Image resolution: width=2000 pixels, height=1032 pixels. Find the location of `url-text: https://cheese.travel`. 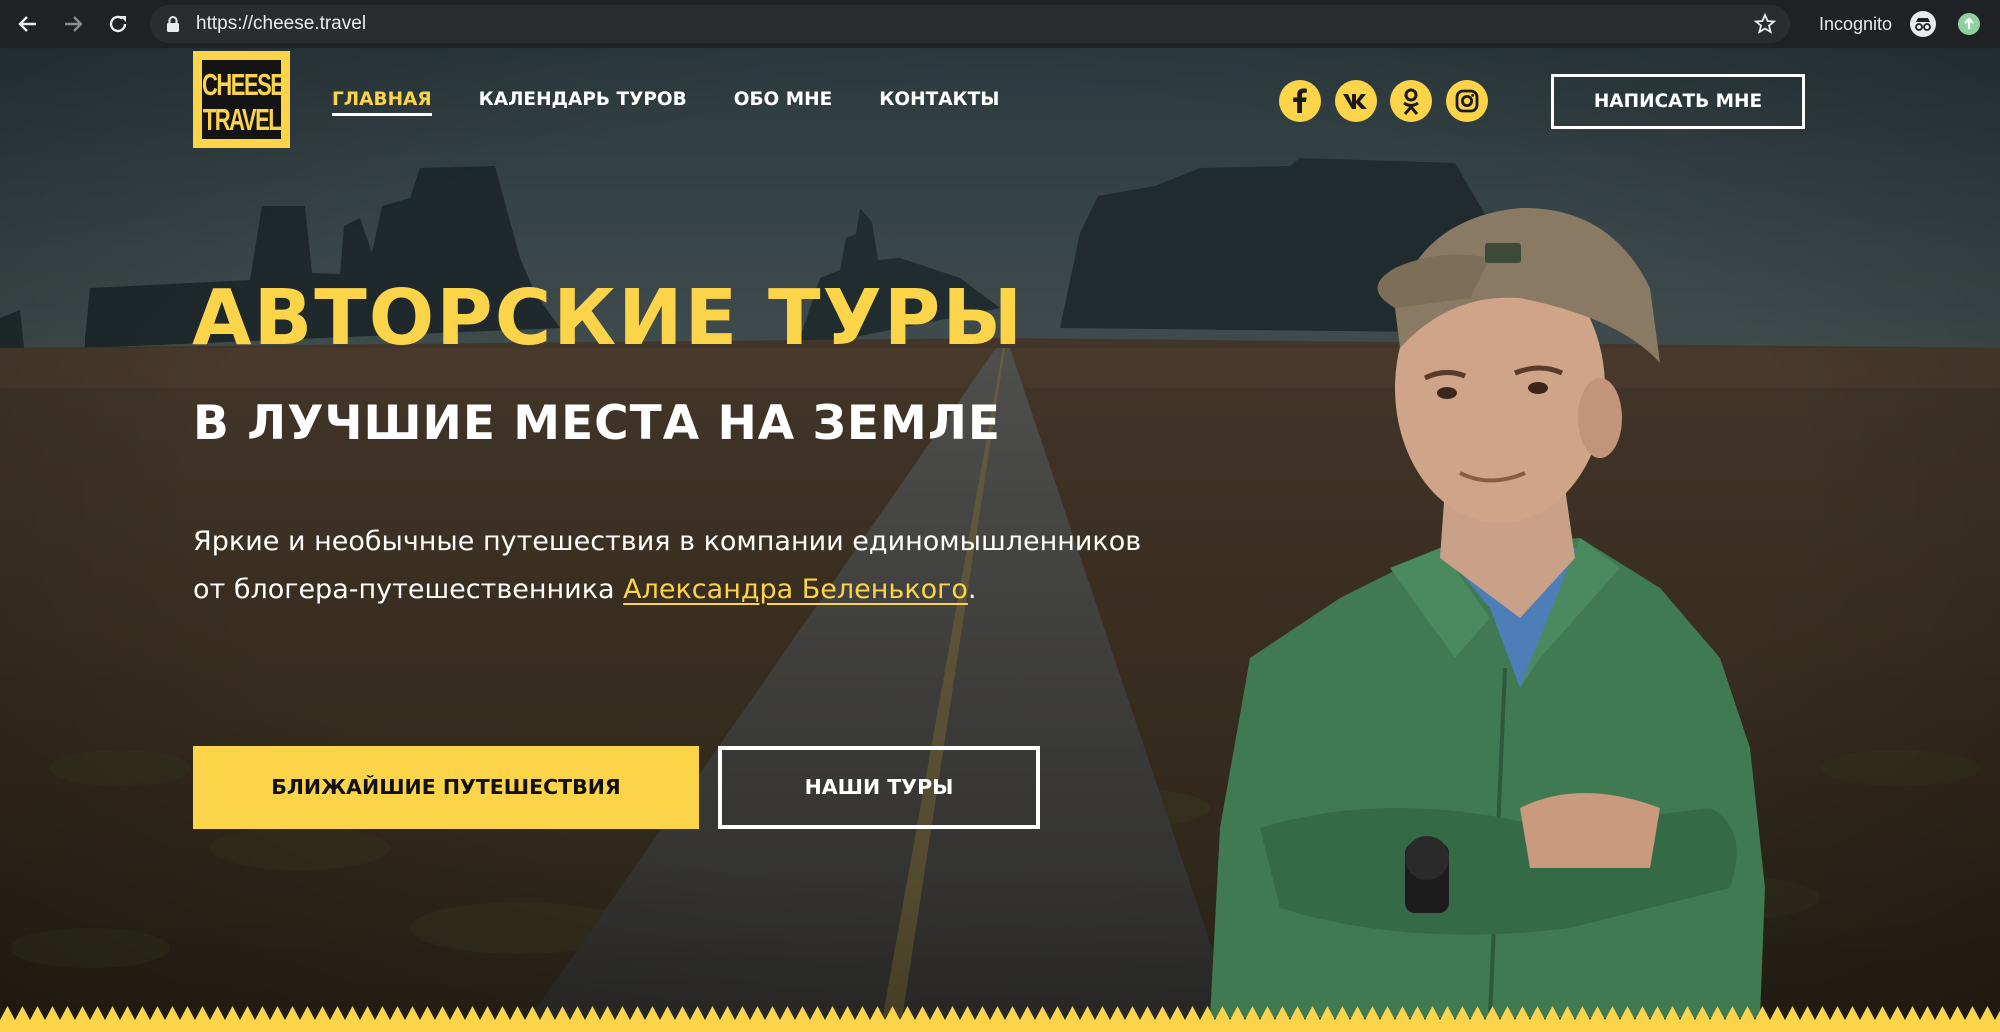

url-text: https://cheese.travel is located at coordinates (281, 23).